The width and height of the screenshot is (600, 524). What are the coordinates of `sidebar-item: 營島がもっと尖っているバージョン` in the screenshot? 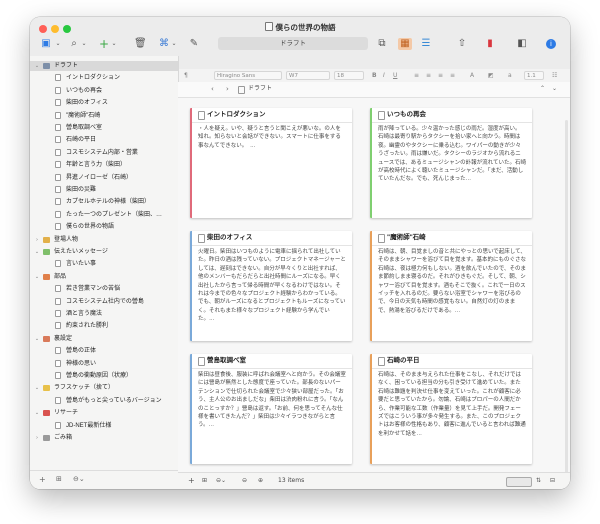 It's located at (104, 401).